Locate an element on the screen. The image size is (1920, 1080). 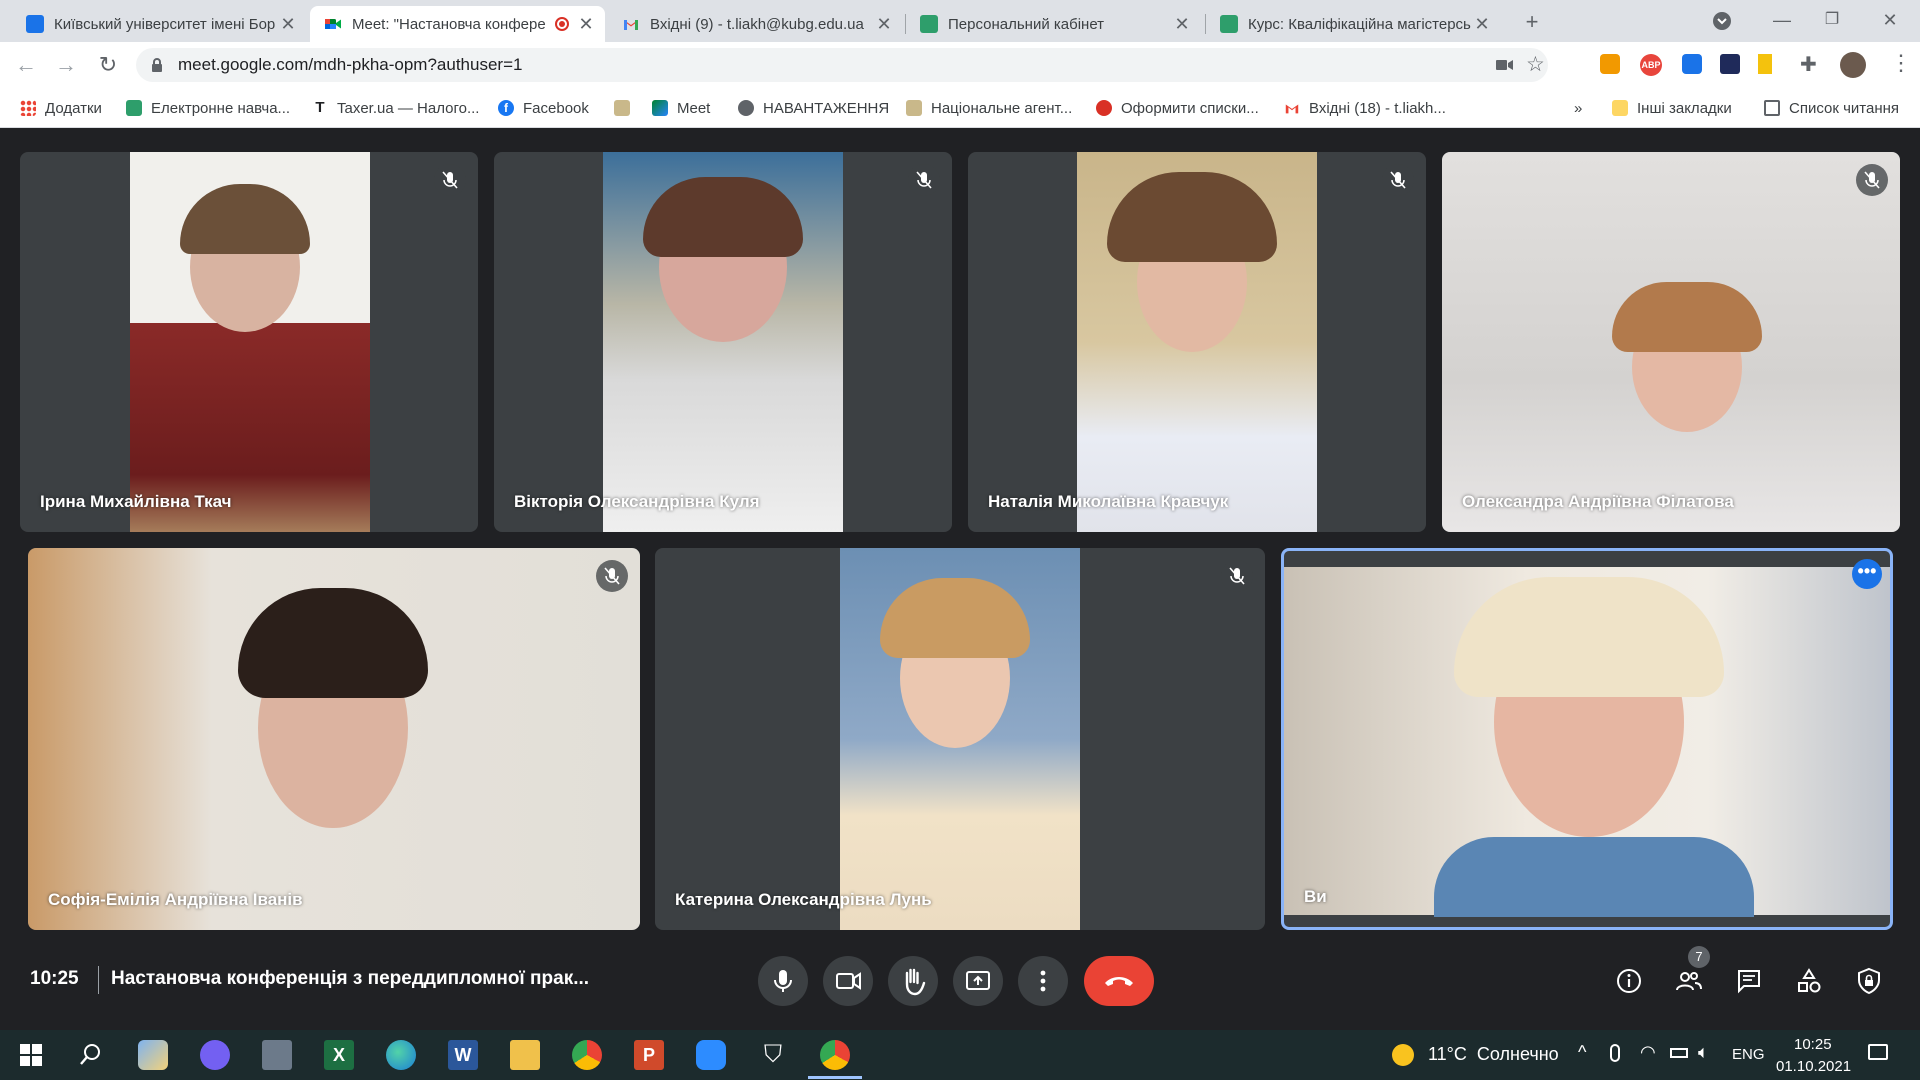
reading-list: Список читання is located at coordinates (1831, 108).